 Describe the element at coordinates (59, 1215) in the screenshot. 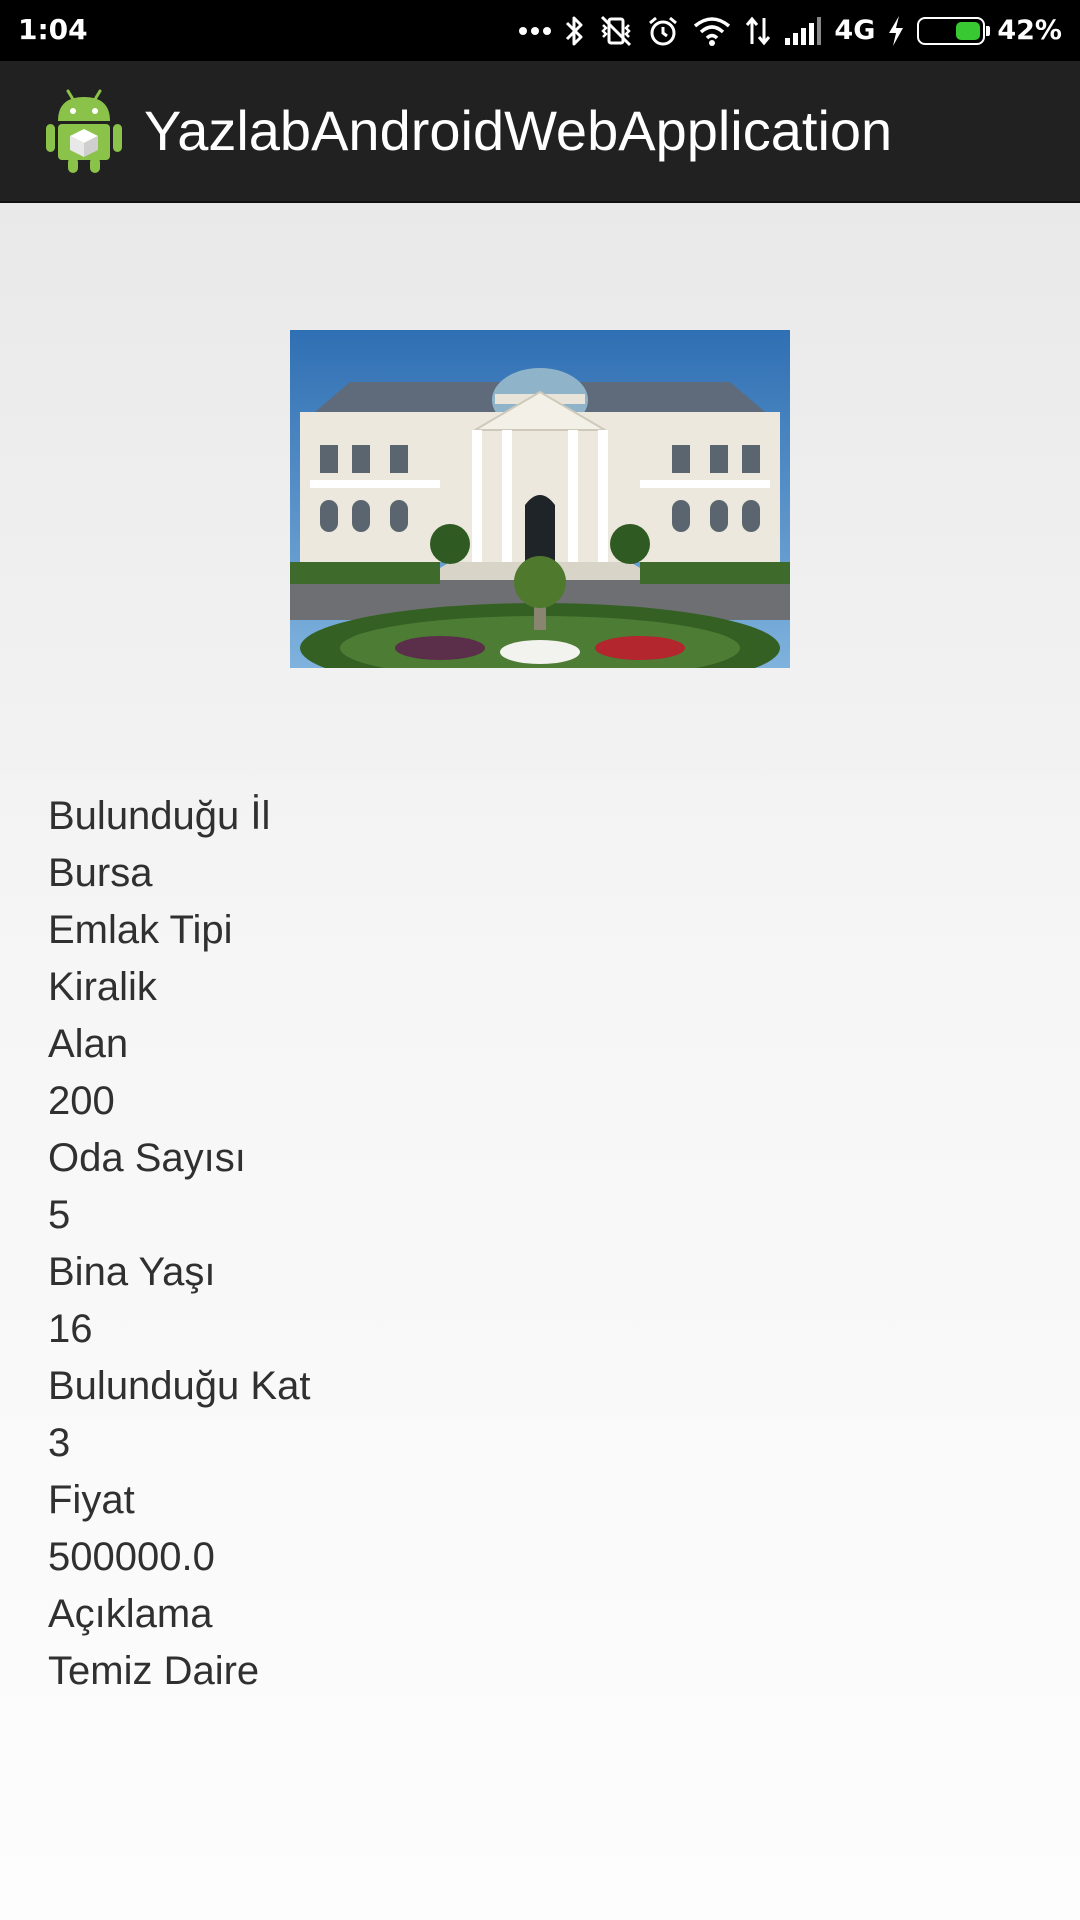

I see `value-room-count: 5` at that location.